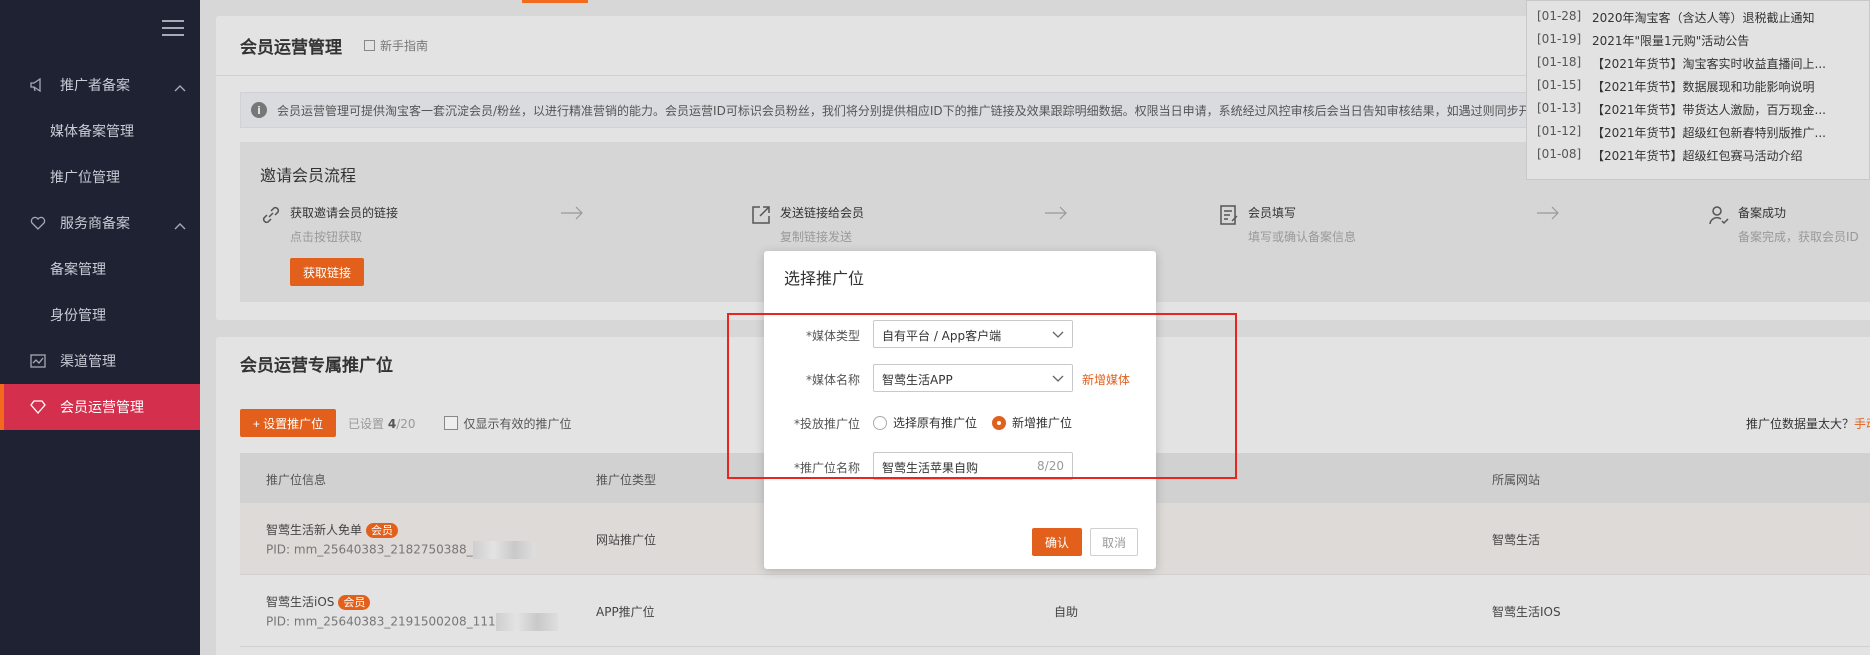  I want to click on field-label: *投放推广位, so click(826, 424).